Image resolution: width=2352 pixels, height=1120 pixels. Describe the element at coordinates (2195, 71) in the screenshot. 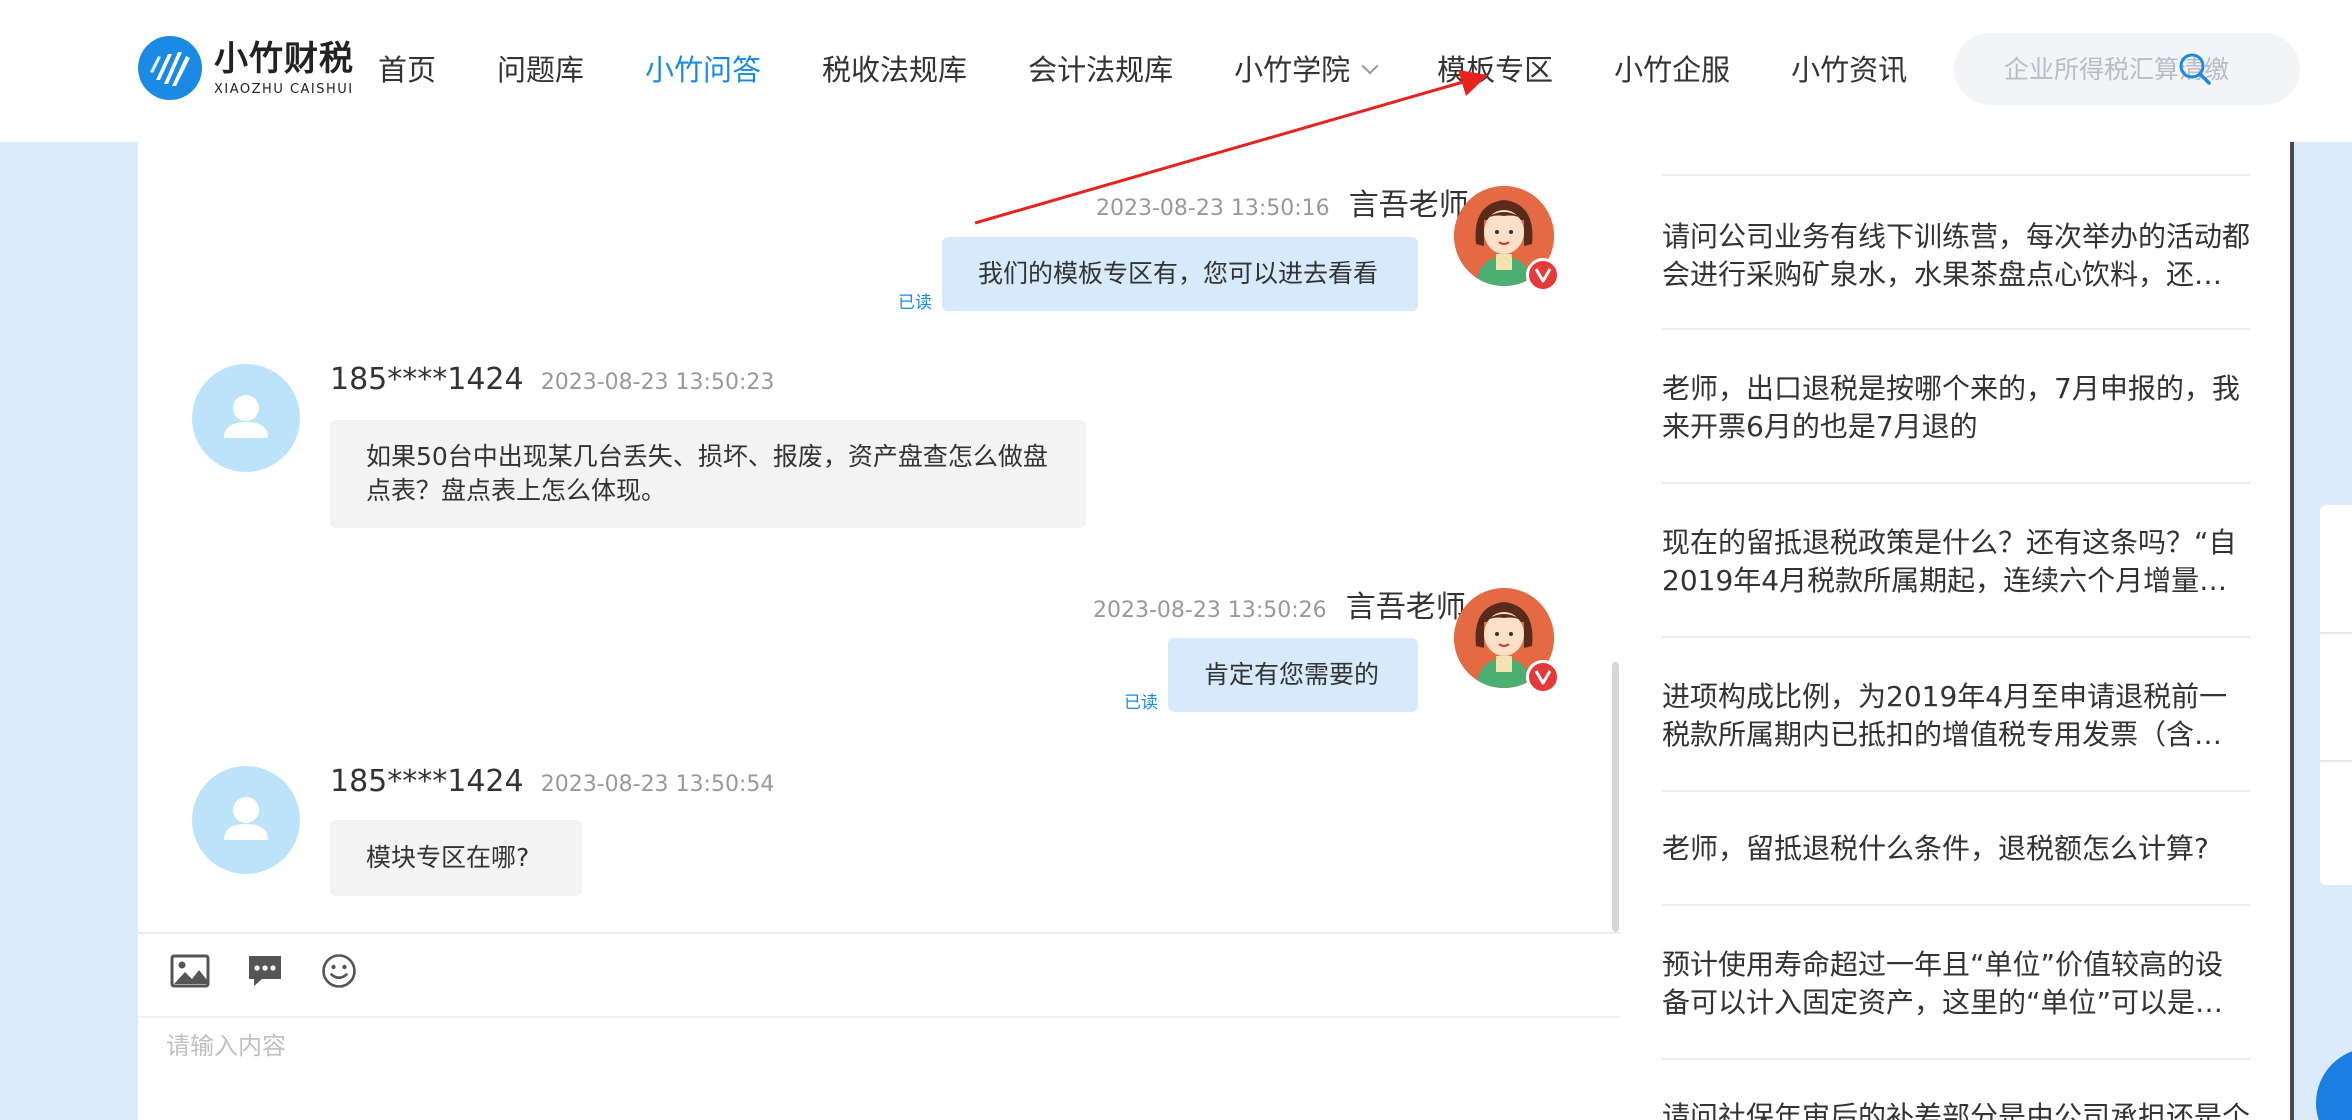

I see `search-icon` at that location.